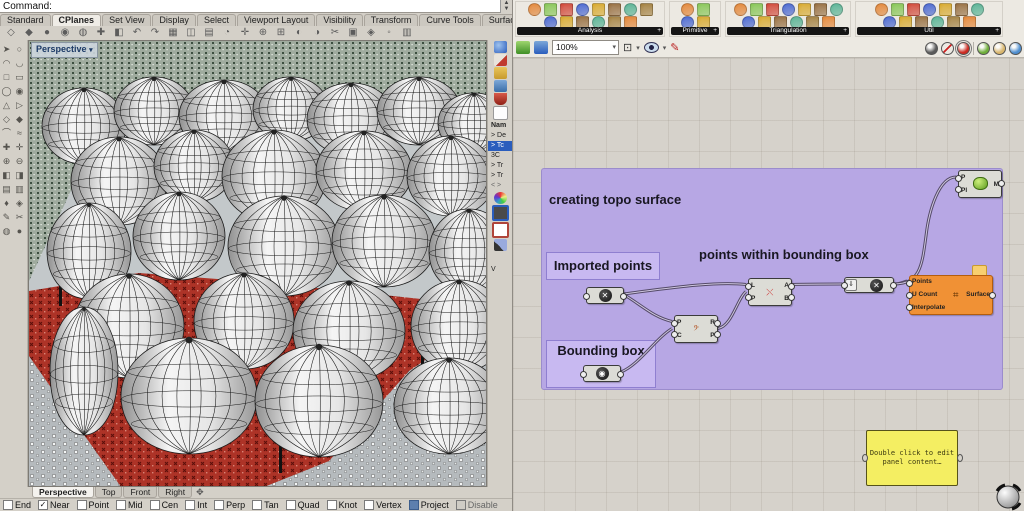 The width and height of the screenshot is (1024, 511). Describe the element at coordinates (19, 119) in the screenshot. I see `tool-icon: ◆` at that location.